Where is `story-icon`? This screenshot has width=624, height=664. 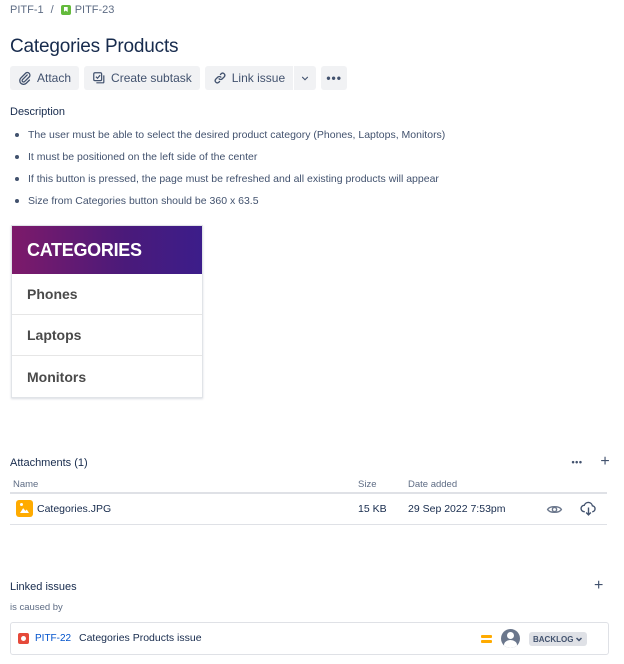
story-icon is located at coordinates (65, 10).